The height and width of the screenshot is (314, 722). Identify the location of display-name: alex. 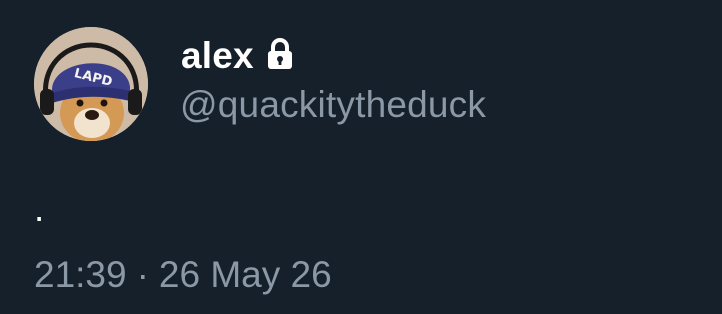
(217, 56).